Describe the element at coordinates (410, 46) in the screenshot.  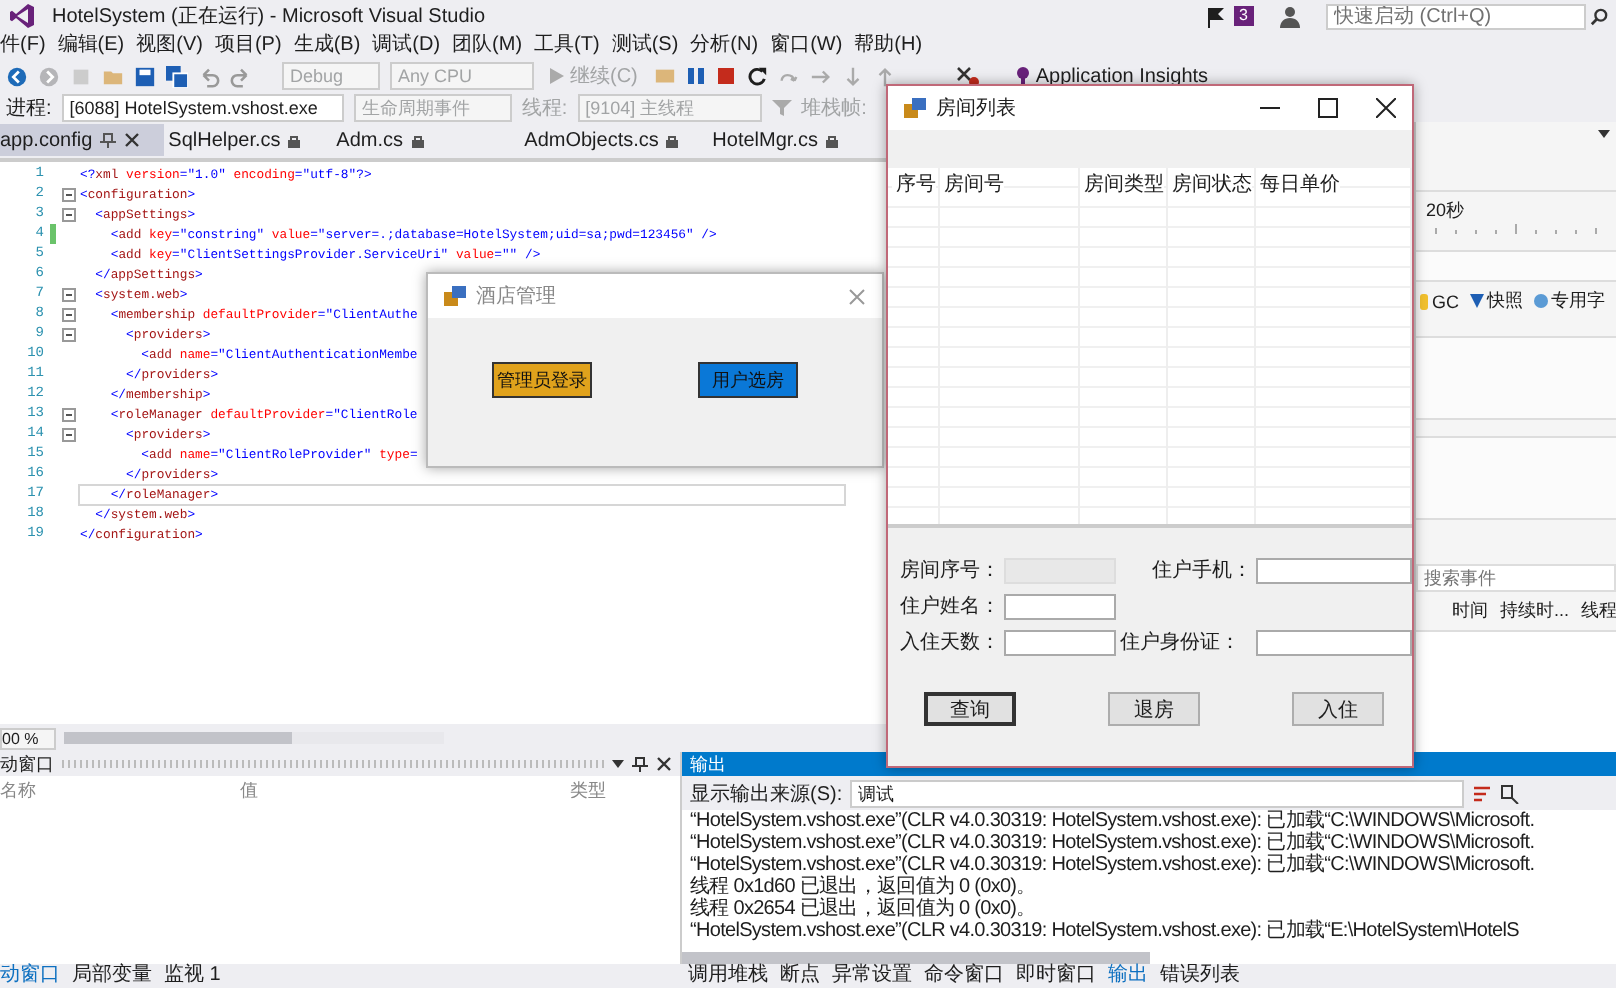
I see `menu-item: 调试(D)` at that location.